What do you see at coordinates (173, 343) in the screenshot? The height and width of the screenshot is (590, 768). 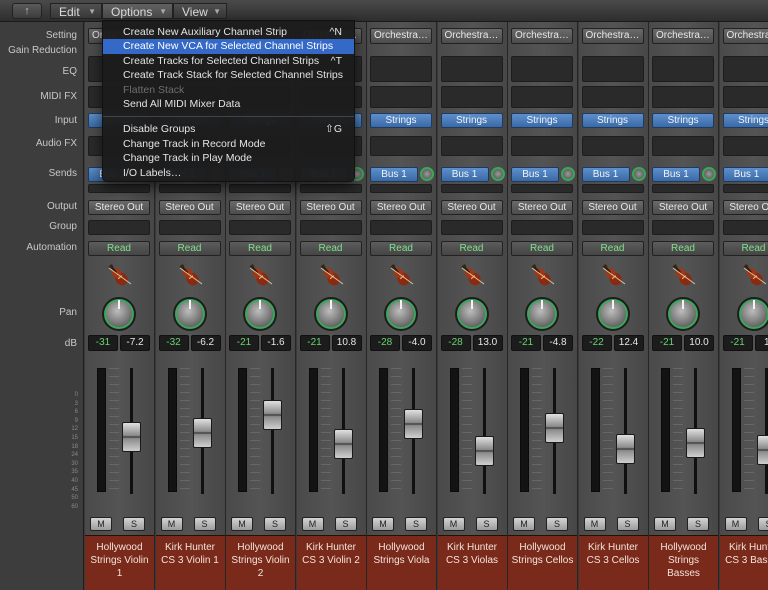 I see `peak-level-display: -32` at bounding box center [173, 343].